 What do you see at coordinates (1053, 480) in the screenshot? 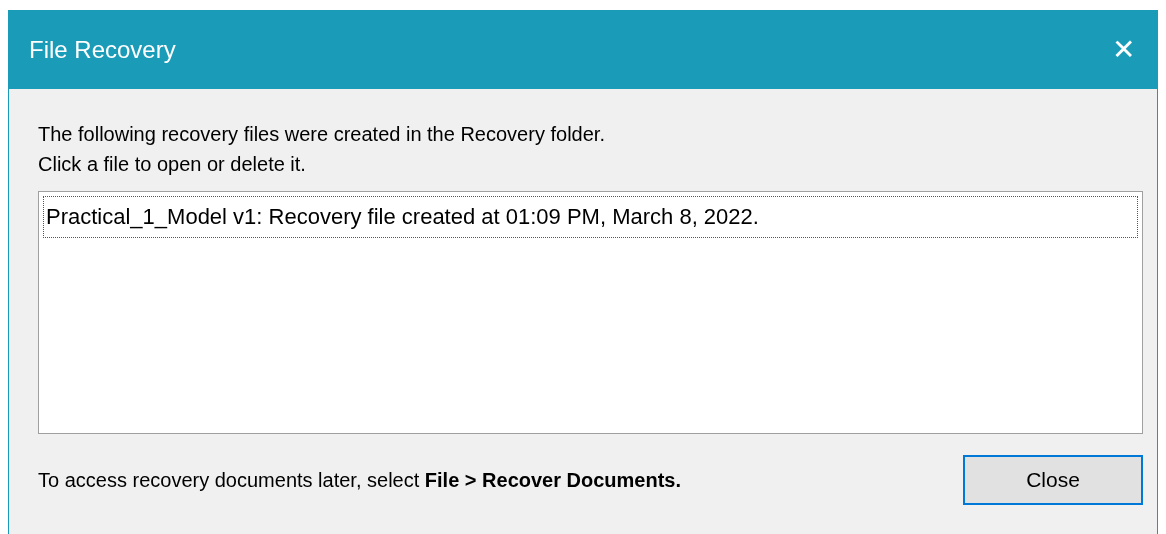
I see `close-button: Close` at bounding box center [1053, 480].